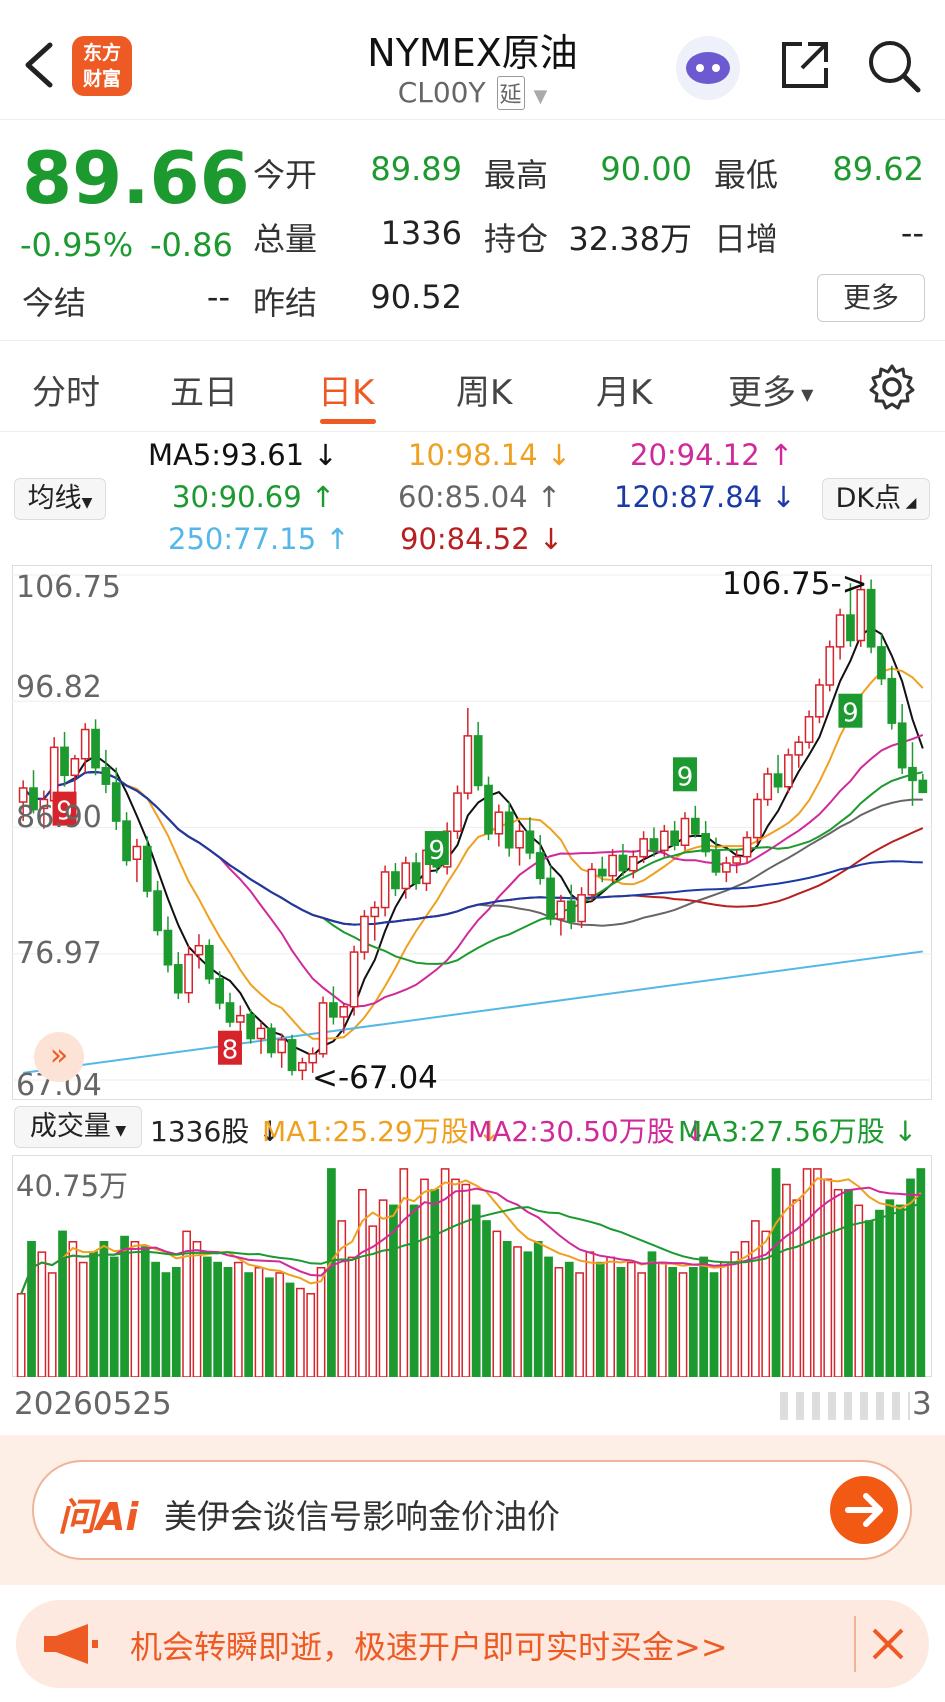 The width and height of the screenshot is (945, 1702). Describe the element at coordinates (888, 1644) in the screenshot. I see `close-icon` at that location.